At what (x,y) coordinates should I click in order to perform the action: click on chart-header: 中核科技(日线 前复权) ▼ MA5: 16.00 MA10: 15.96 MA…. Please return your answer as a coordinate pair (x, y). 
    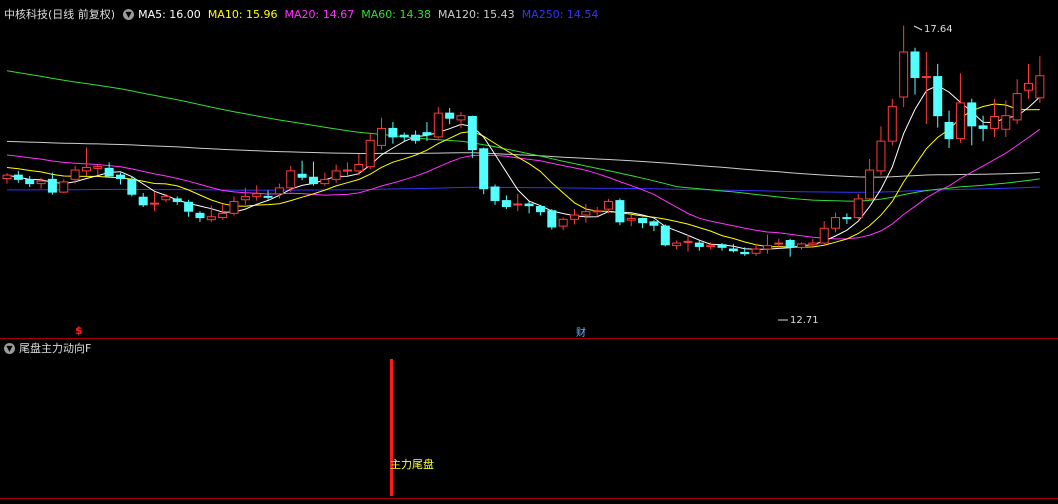
    Looking at the image, I should click on (304, 14).